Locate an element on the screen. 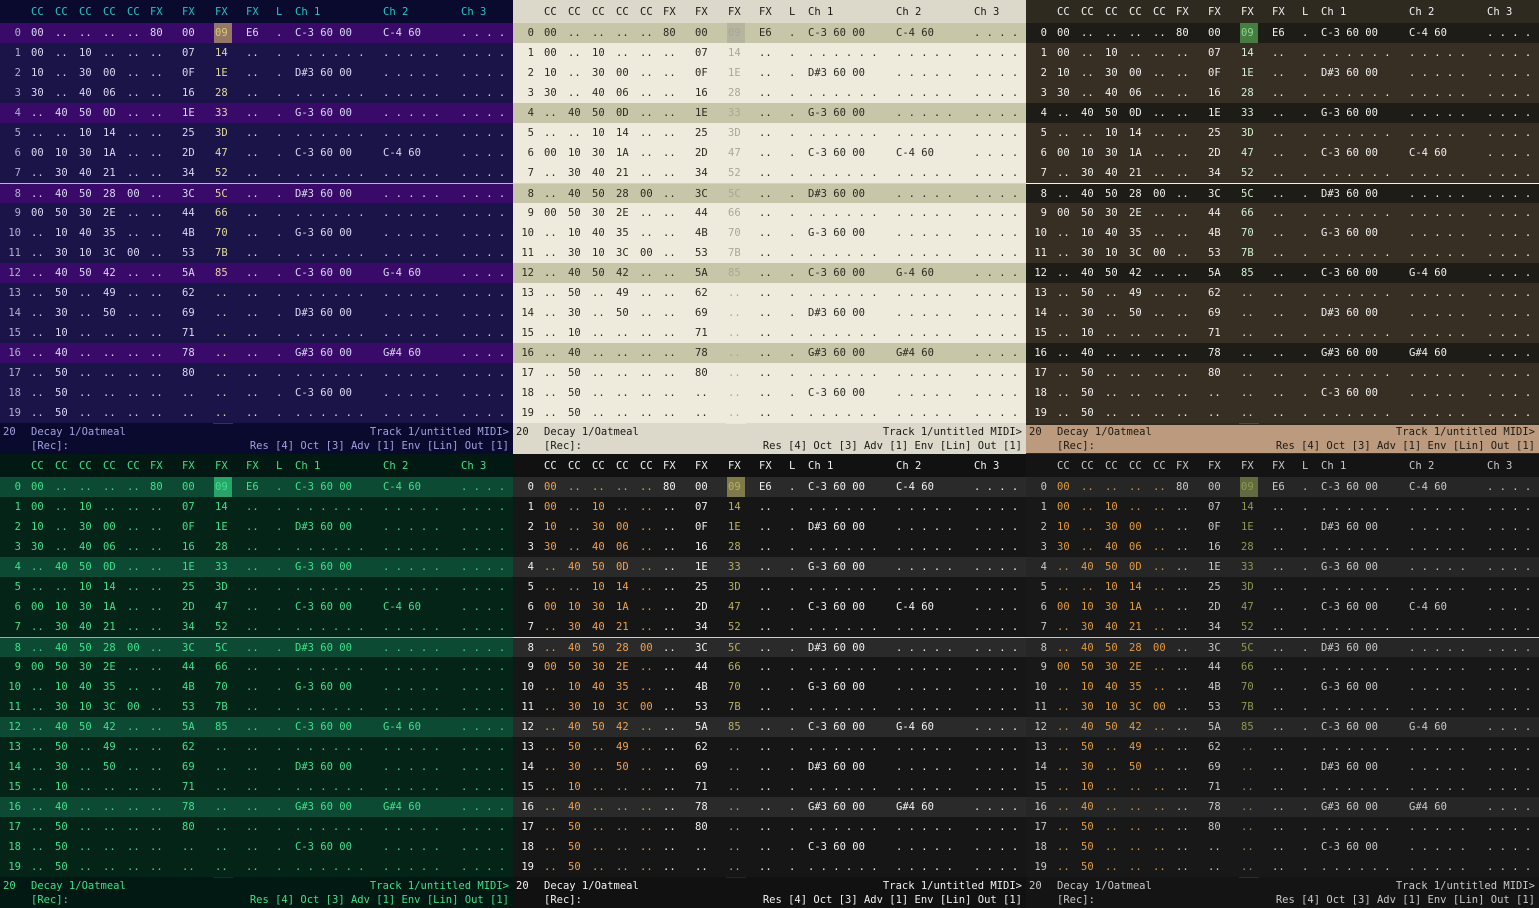 The height and width of the screenshot is (908, 1539). cell: 0F is located at coordinates (701, 73).